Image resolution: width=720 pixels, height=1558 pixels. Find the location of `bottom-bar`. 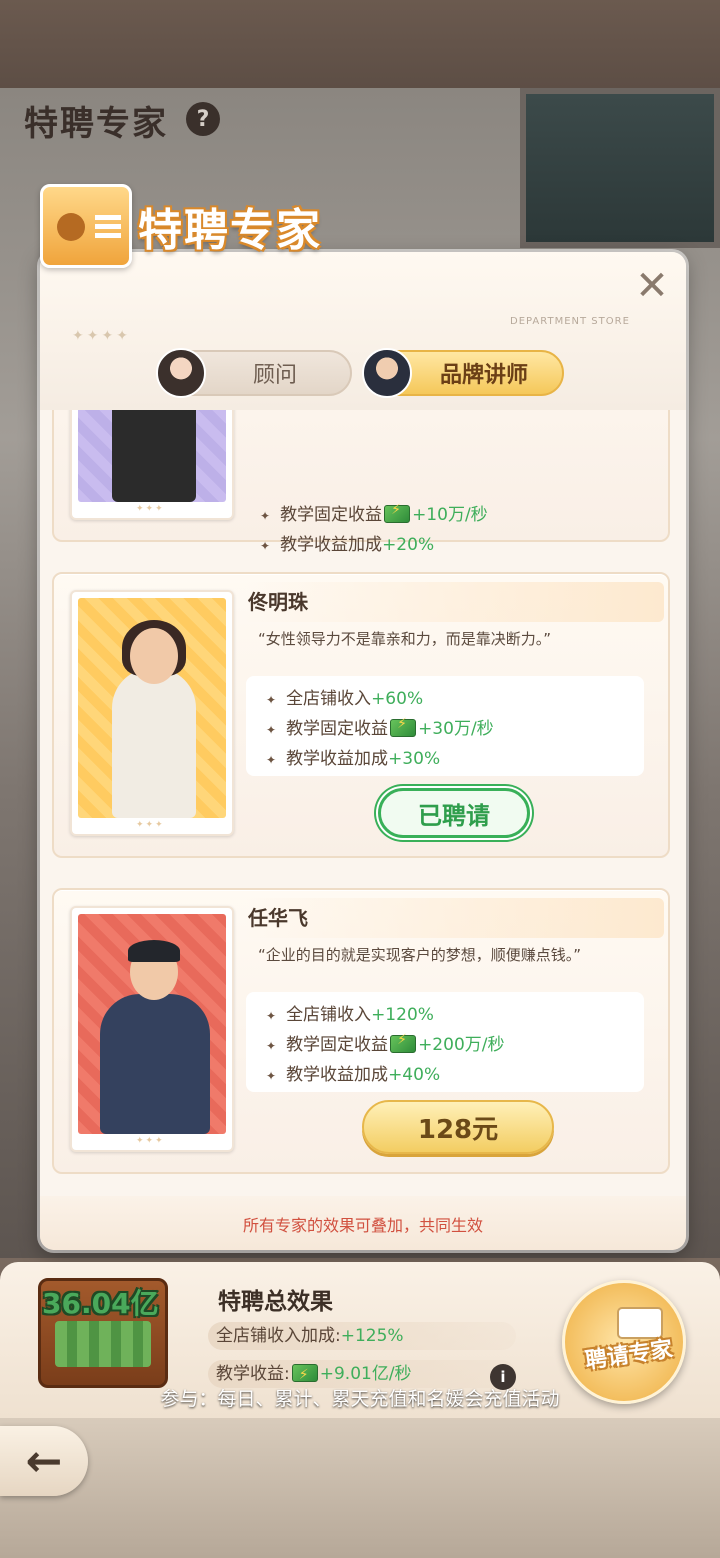

bottom-bar is located at coordinates (360, 1488).